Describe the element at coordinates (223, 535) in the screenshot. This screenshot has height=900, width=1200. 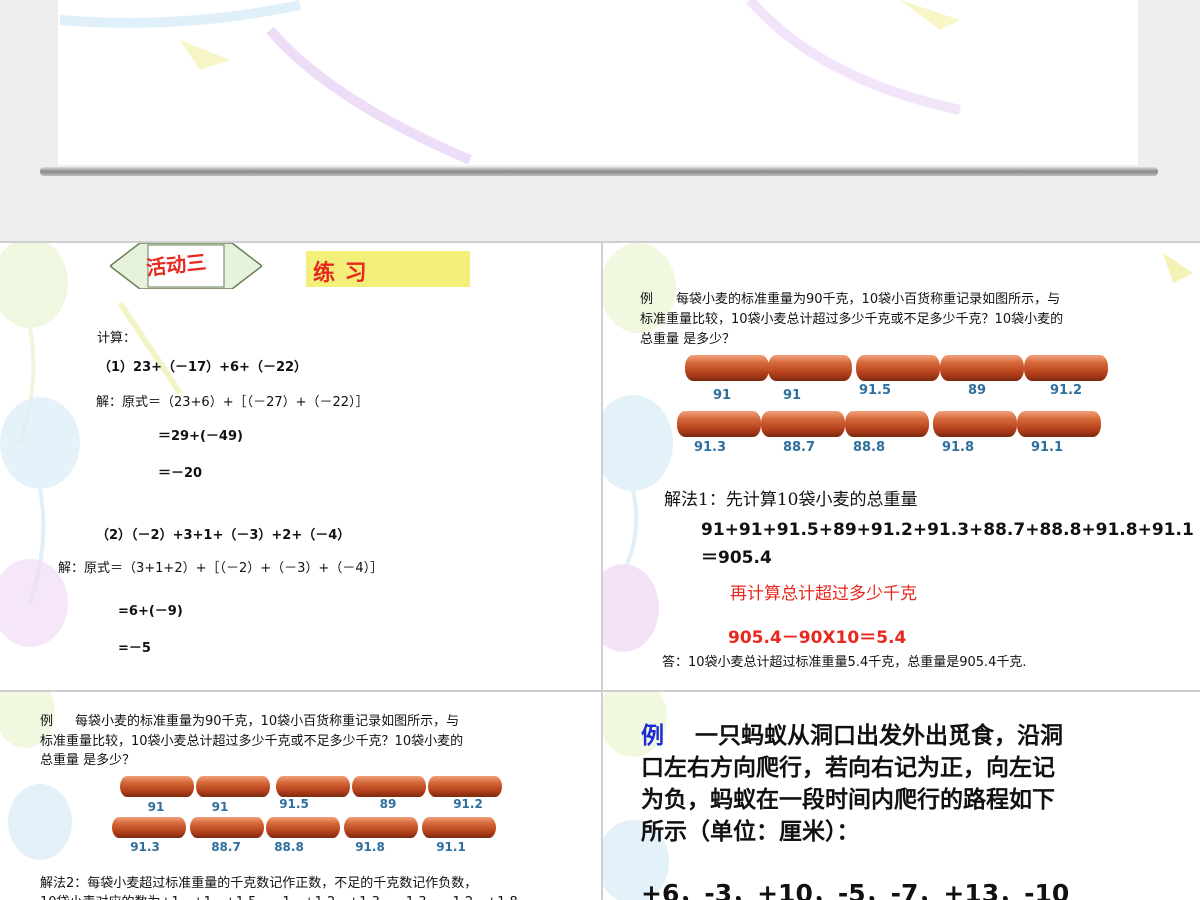
I see `question-2: （2）（－2）+3+1+（－3）+2+（－4）` at that location.